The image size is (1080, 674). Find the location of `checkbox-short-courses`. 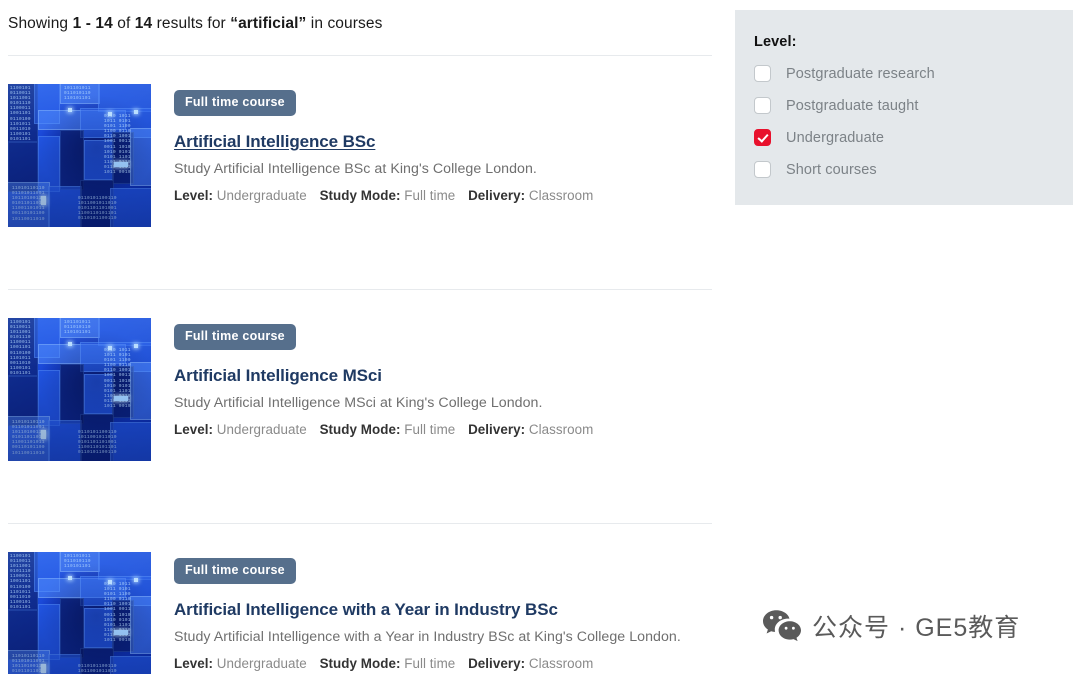

checkbox-short-courses is located at coordinates (762, 169).